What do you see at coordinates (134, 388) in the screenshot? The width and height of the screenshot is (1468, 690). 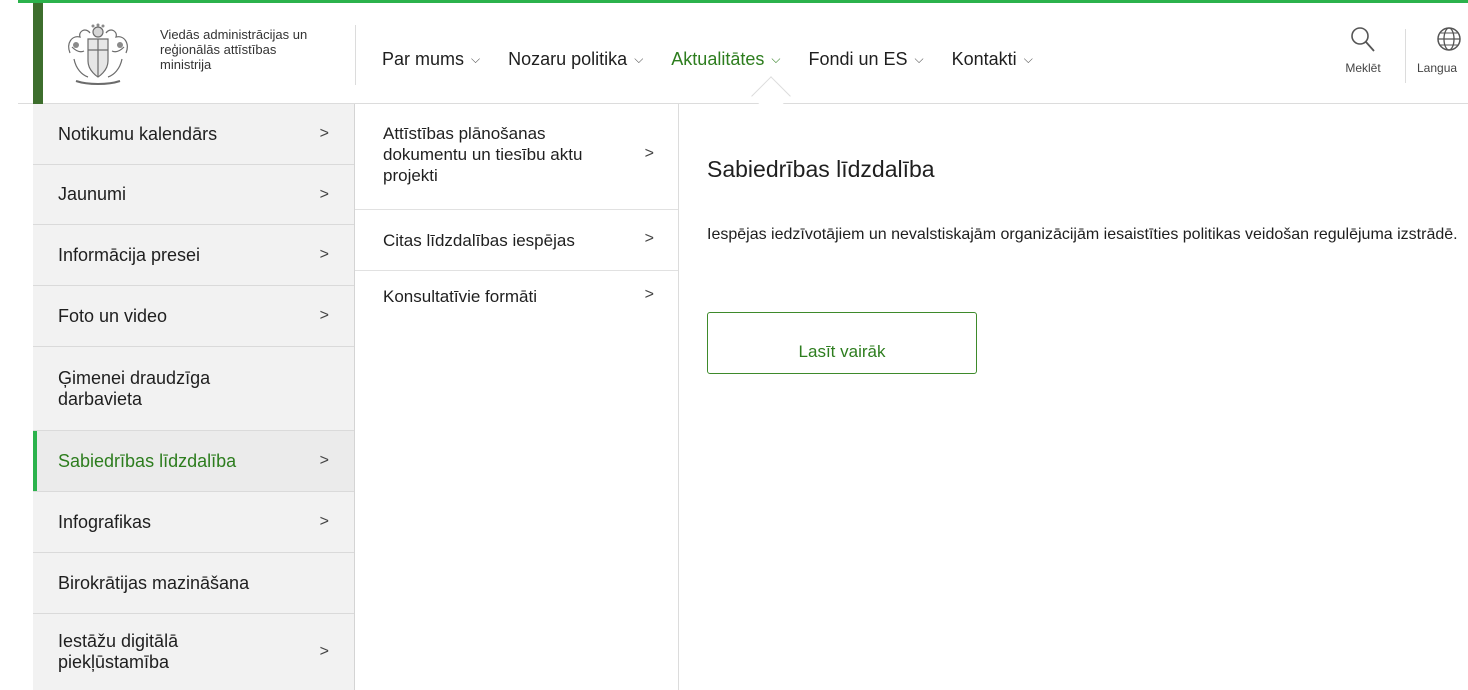 I see `menu-item-label: Ģimenei draudzīga darbavieta` at bounding box center [134, 388].